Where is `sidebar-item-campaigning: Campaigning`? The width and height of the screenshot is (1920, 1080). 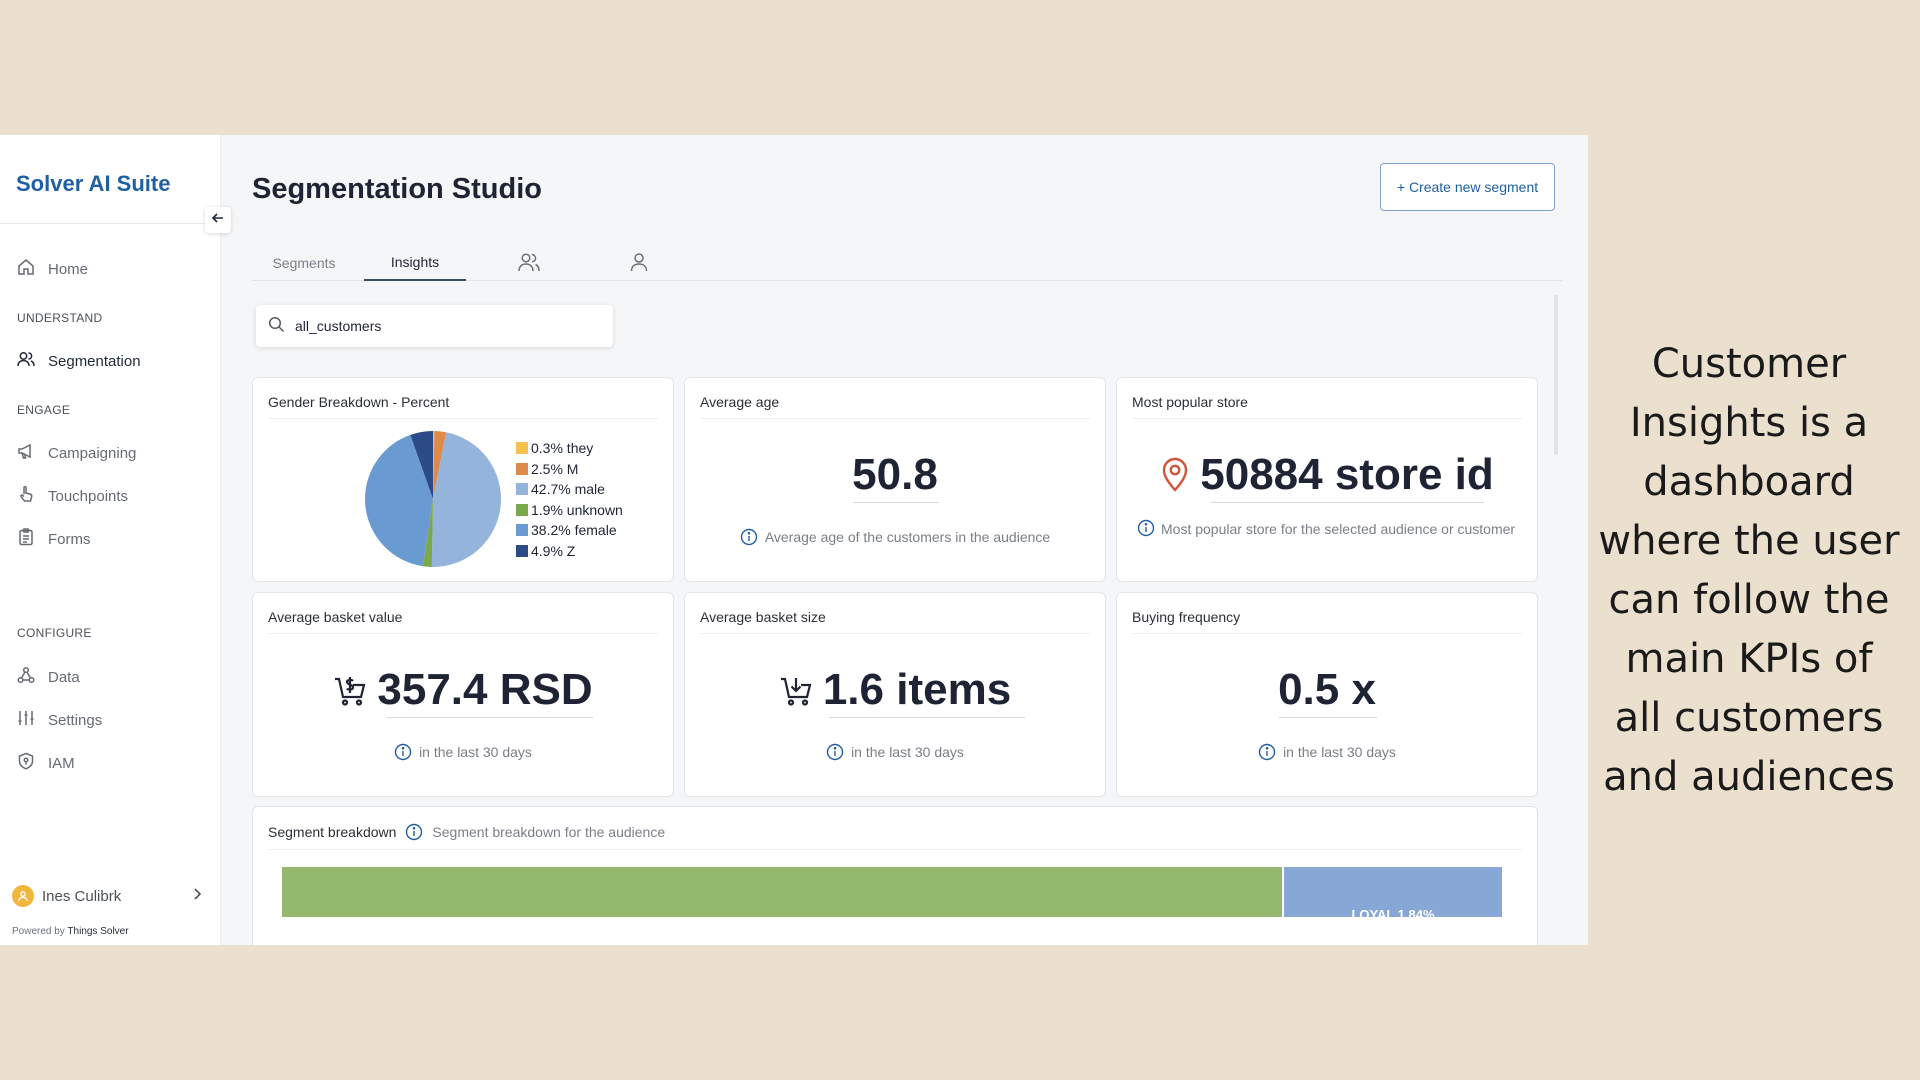 sidebar-item-campaigning: Campaigning is located at coordinates (76, 453).